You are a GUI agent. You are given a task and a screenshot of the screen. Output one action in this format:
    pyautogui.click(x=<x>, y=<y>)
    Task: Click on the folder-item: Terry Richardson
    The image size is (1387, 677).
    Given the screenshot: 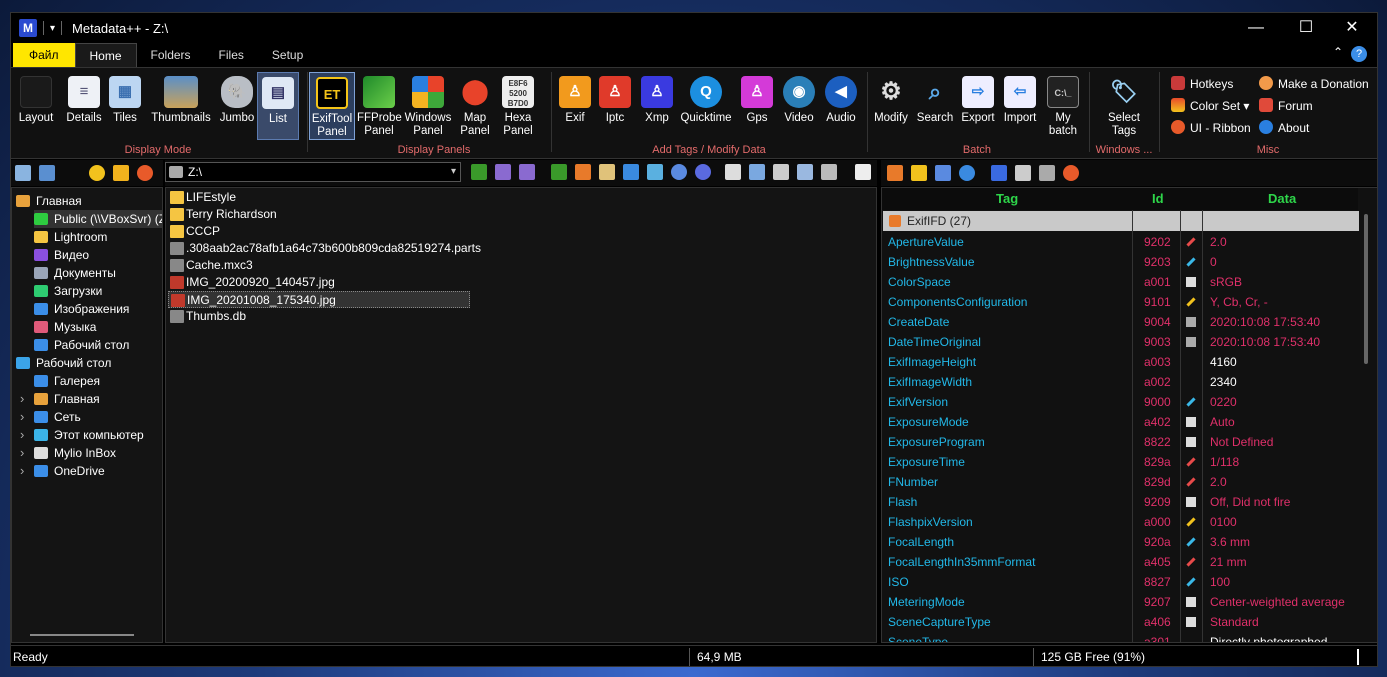 What is the action you would take?
    pyautogui.click(x=222, y=214)
    